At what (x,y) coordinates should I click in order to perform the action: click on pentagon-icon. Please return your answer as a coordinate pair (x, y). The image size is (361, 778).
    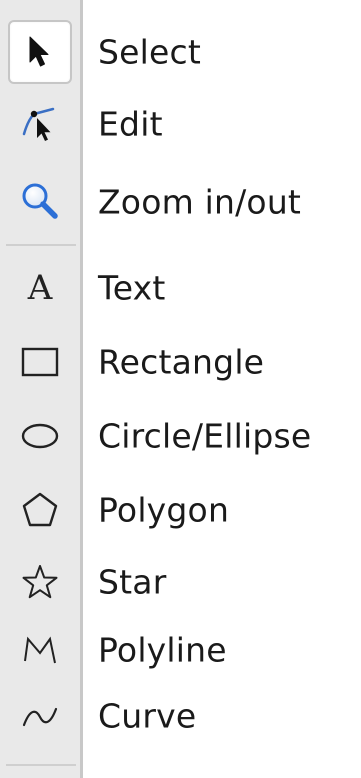
    Looking at the image, I should click on (40, 510).